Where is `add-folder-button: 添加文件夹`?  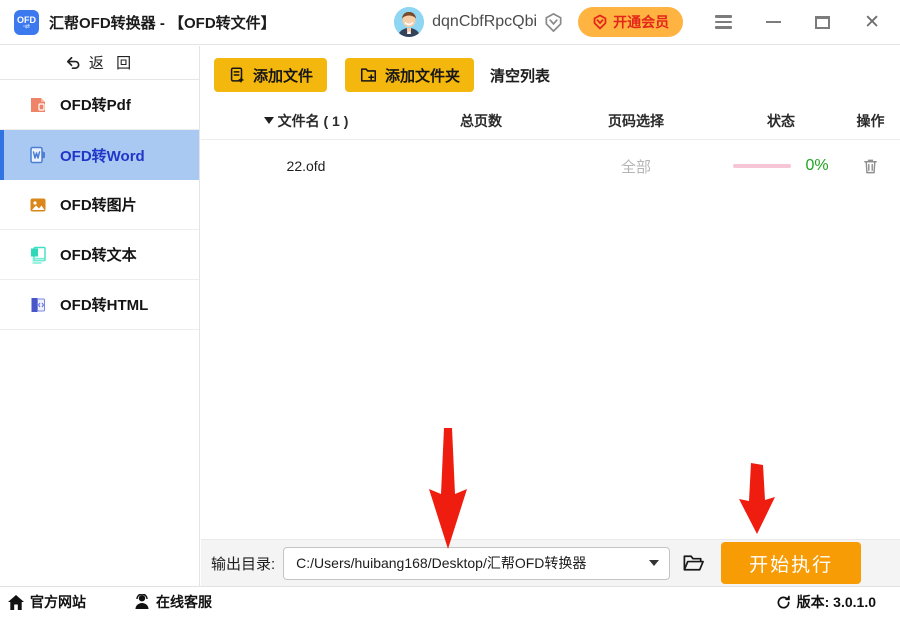
add-folder-button: 添加文件夹 is located at coordinates (410, 75).